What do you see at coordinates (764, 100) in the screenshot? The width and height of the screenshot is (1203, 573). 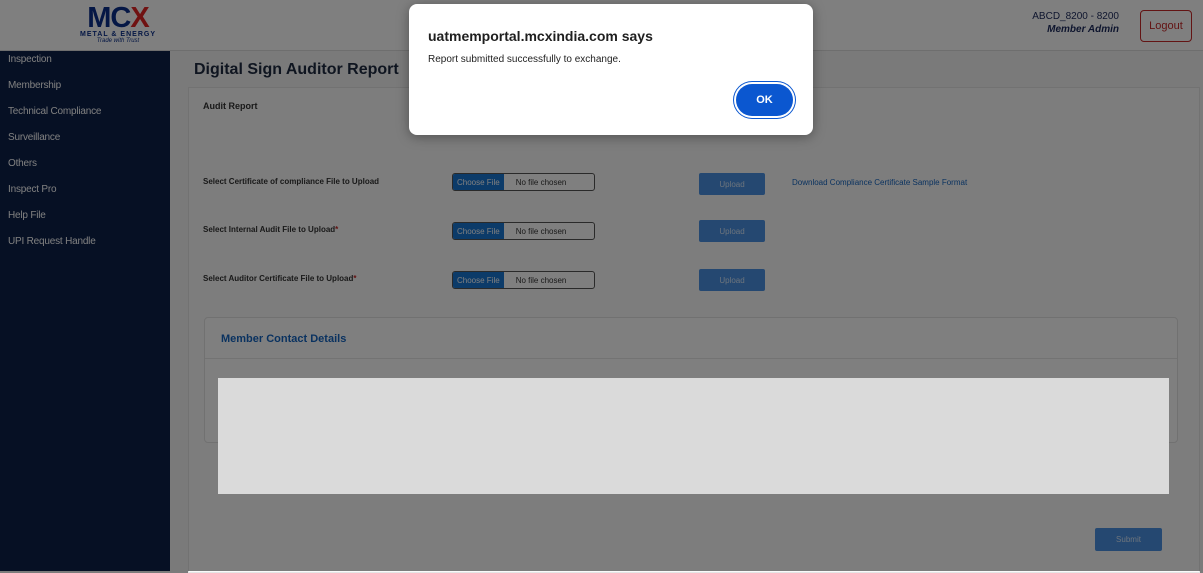 I see `ok-button: OK` at bounding box center [764, 100].